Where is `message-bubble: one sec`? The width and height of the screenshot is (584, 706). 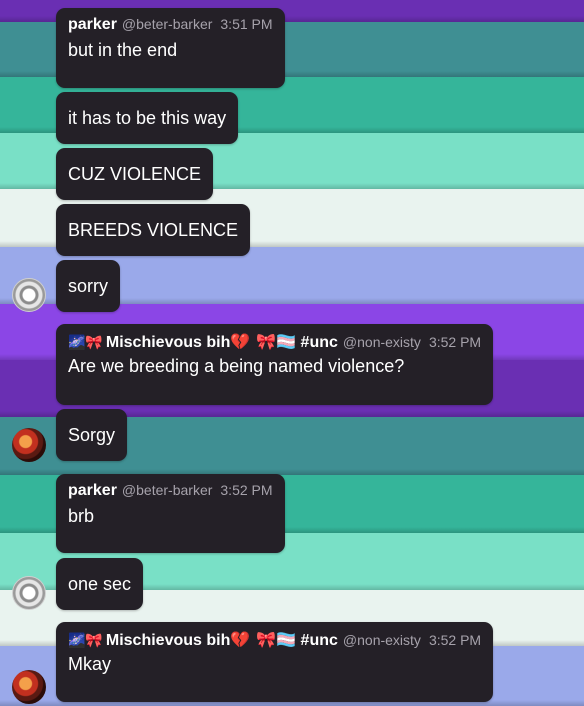
message-bubble: one sec is located at coordinates (100, 584).